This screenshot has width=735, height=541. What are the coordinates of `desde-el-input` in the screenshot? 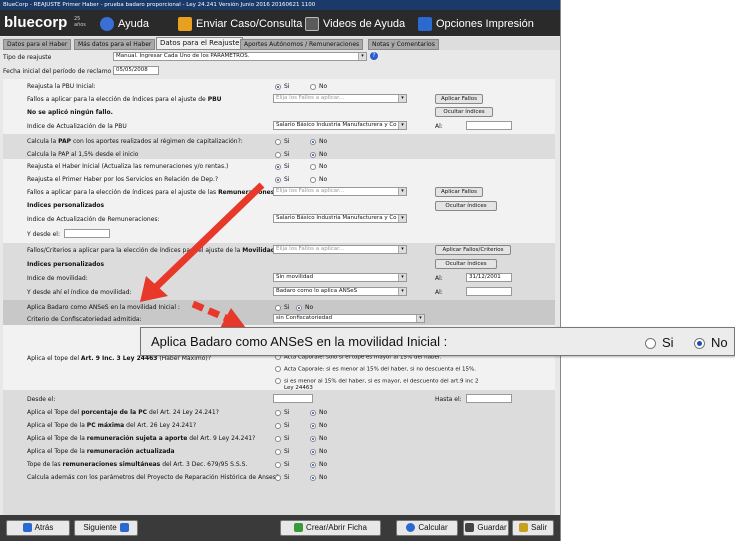 It's located at (293, 398).